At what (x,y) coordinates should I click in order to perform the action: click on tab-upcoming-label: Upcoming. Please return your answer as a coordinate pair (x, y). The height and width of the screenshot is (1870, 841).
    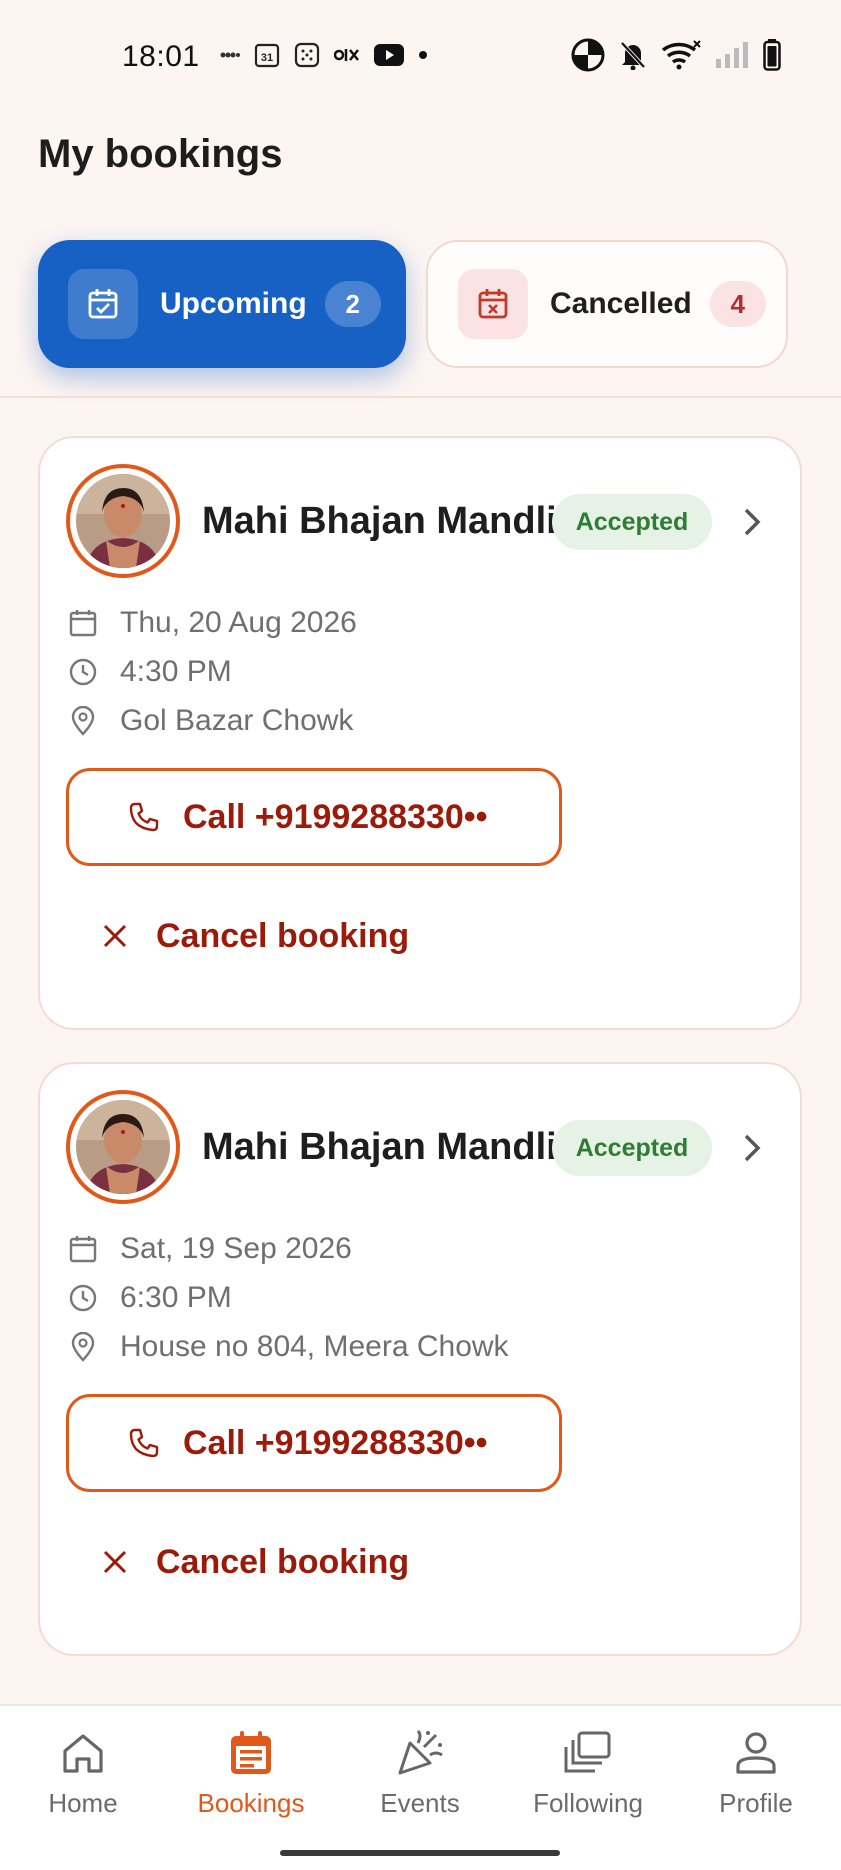
    Looking at the image, I should click on (233, 303).